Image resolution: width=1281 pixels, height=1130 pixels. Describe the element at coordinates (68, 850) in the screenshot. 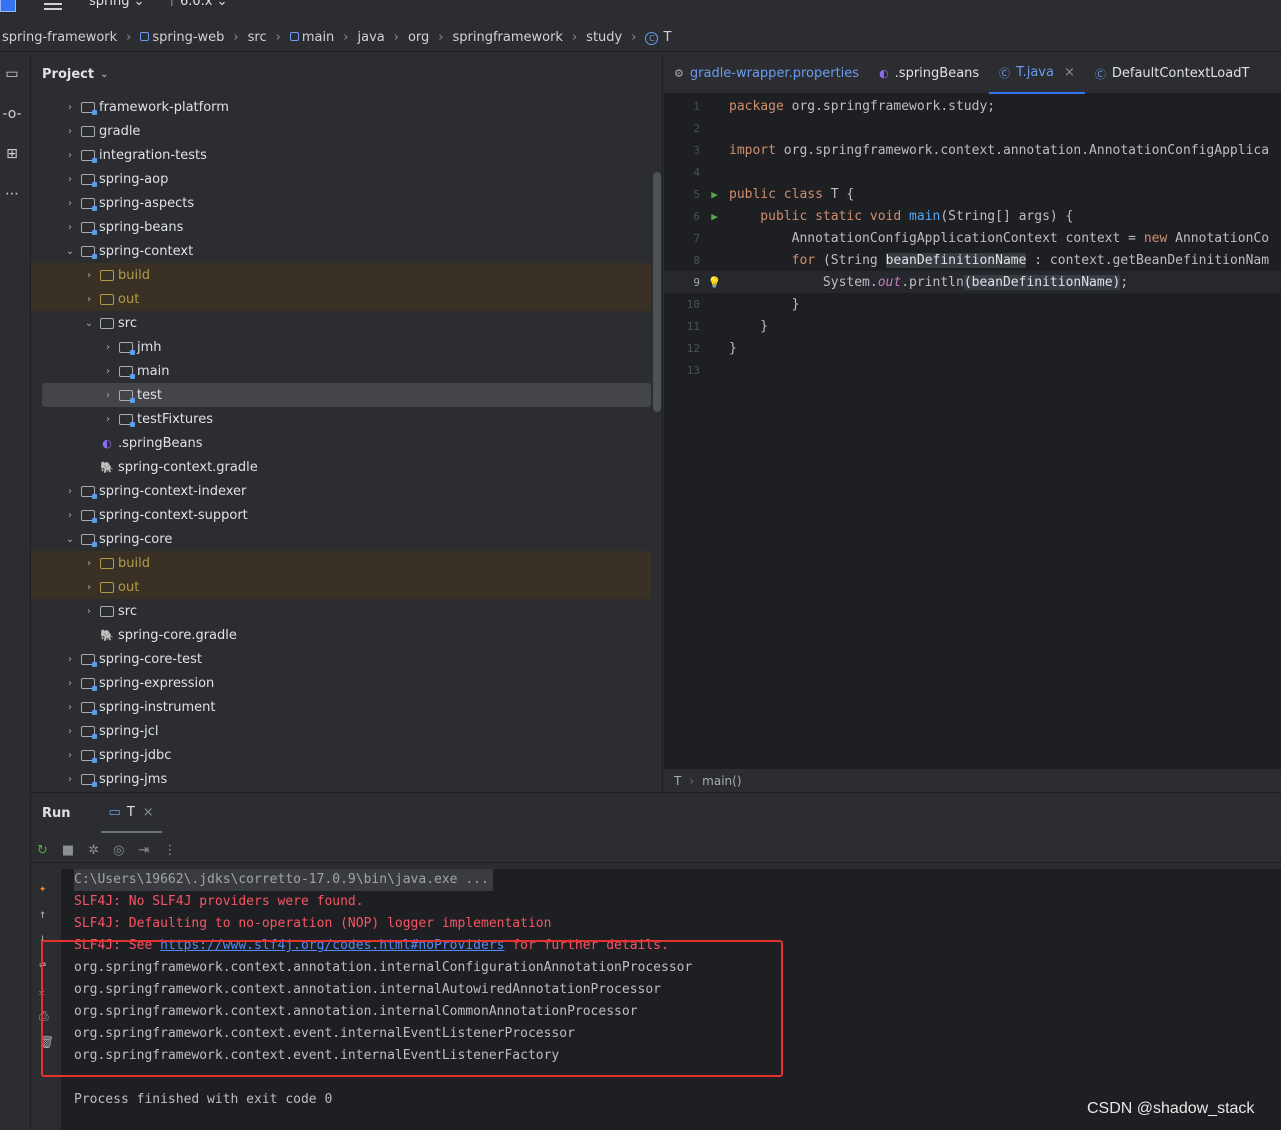

I see `stop-icon: ■` at that location.